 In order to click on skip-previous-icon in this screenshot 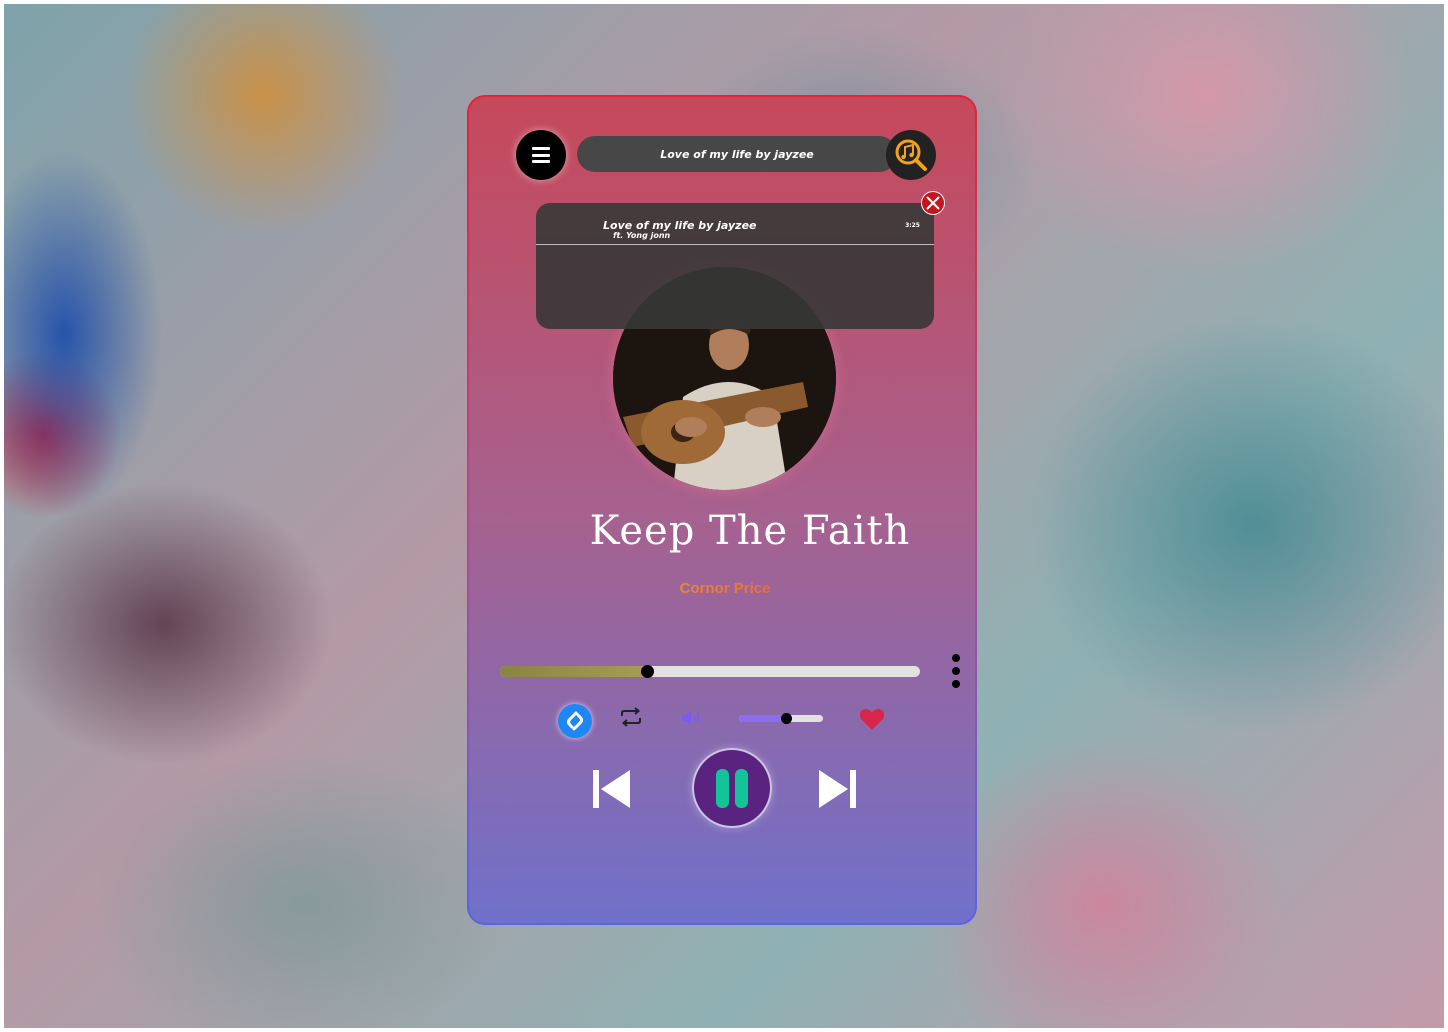, I will do `click(611, 789)`.